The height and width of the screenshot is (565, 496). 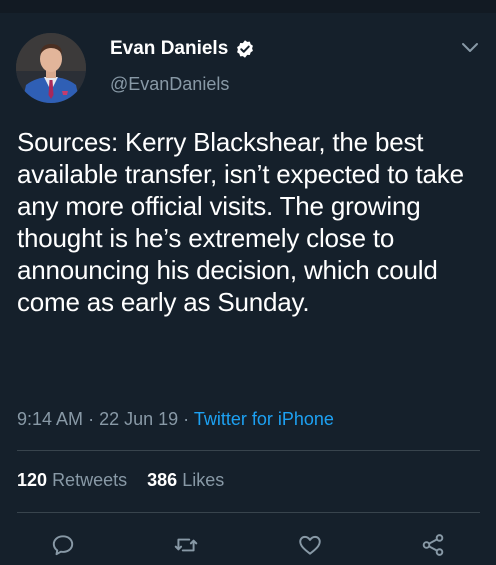 I want to click on retweet-icon, so click(x=186, y=545).